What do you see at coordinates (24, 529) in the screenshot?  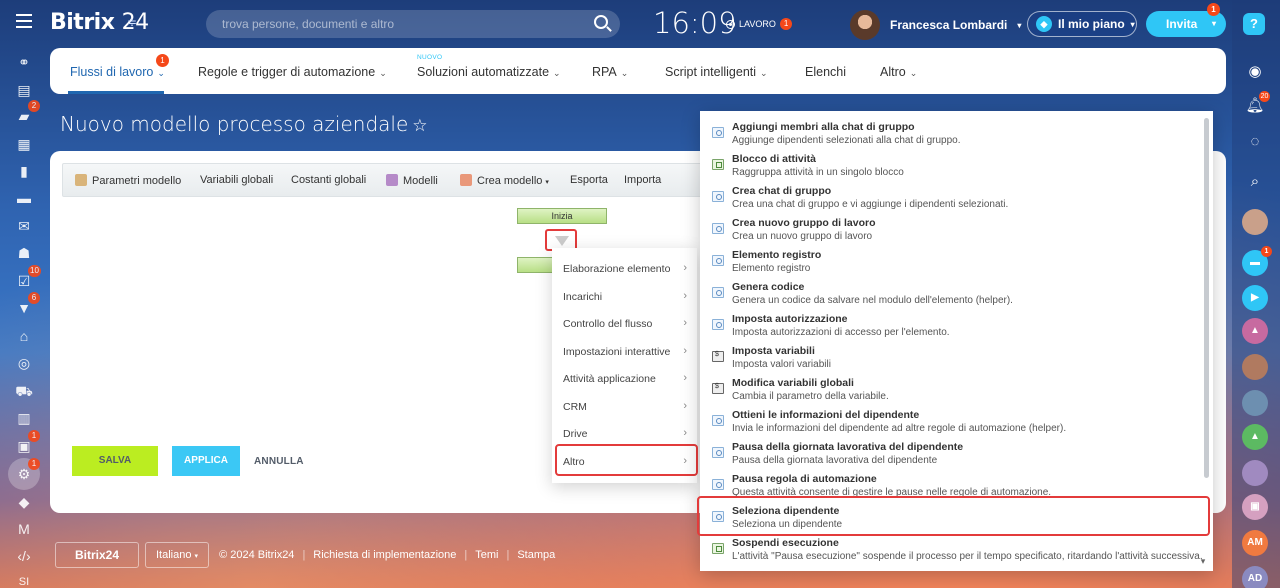 I see `m-icon: M` at bounding box center [24, 529].